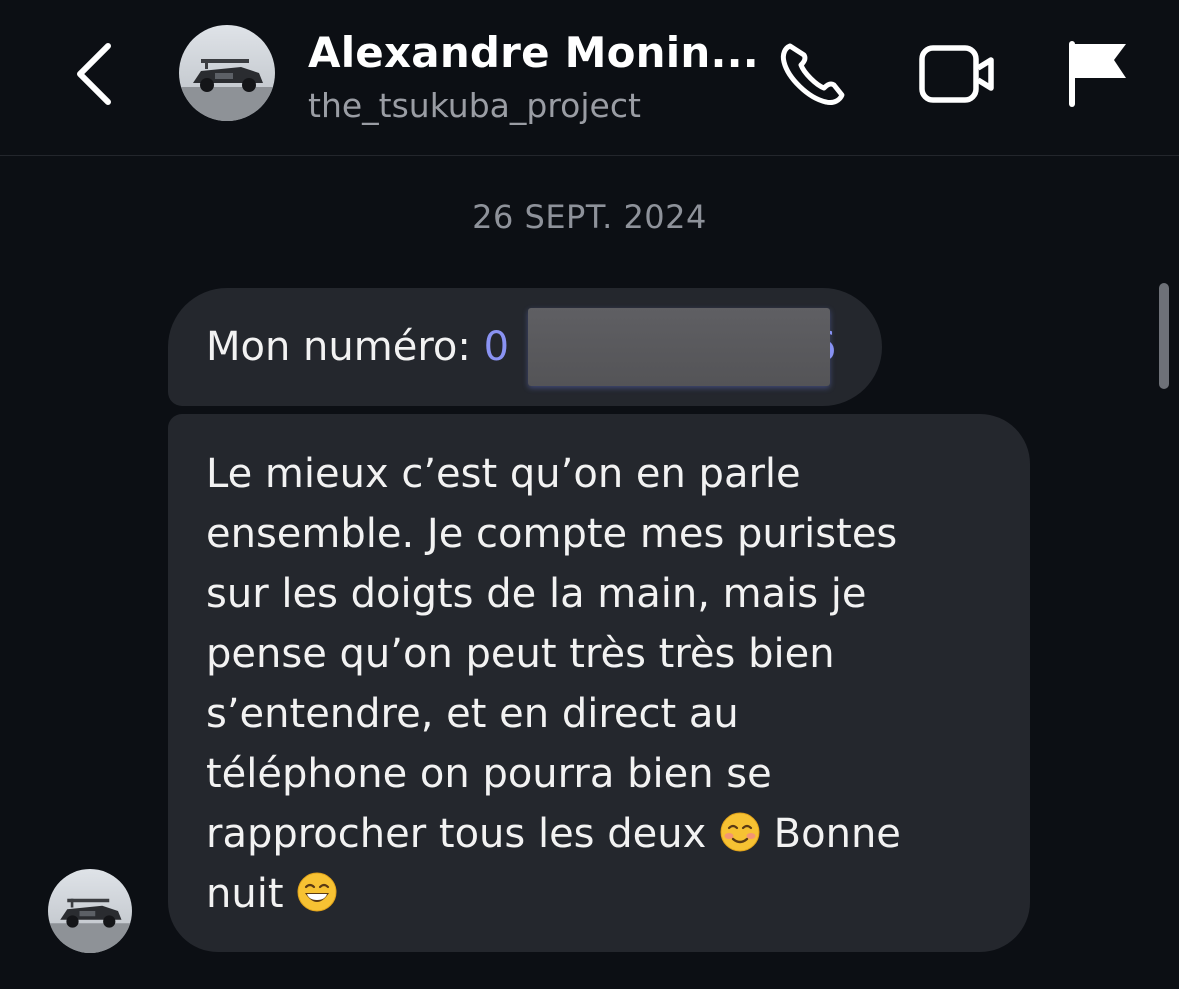 The height and width of the screenshot is (989, 1179). I want to click on scrollbar-thumb, so click(1164, 336).